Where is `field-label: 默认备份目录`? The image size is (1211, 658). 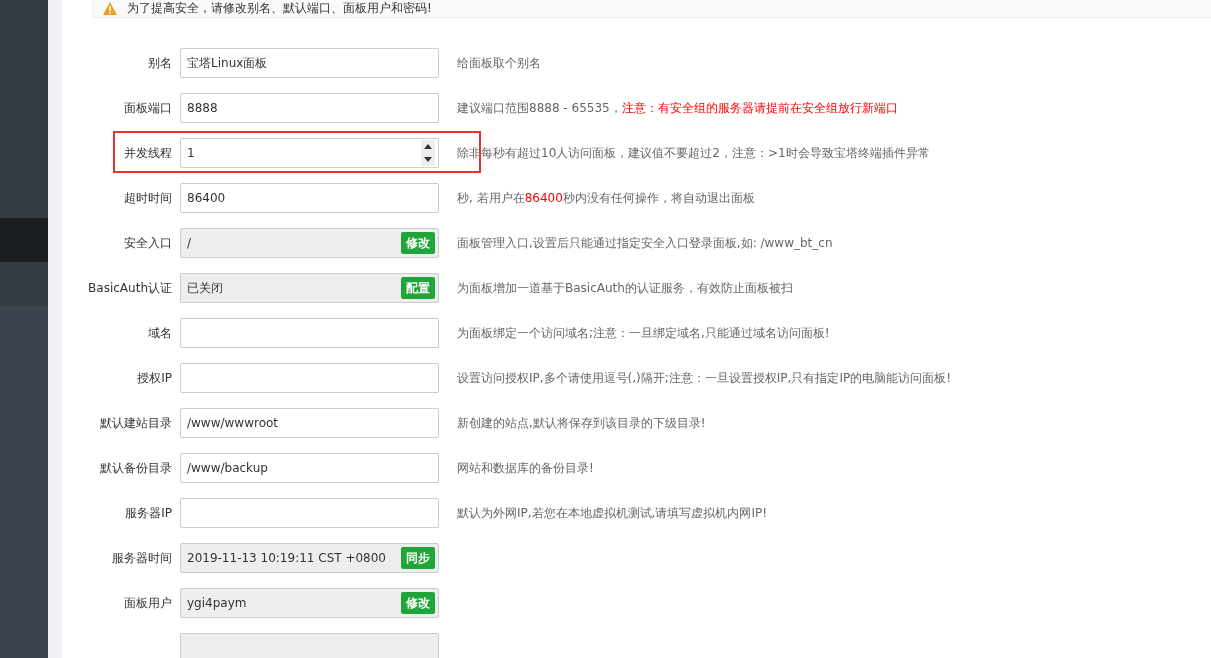
field-label: 默认备份目录 is located at coordinates (136, 468).